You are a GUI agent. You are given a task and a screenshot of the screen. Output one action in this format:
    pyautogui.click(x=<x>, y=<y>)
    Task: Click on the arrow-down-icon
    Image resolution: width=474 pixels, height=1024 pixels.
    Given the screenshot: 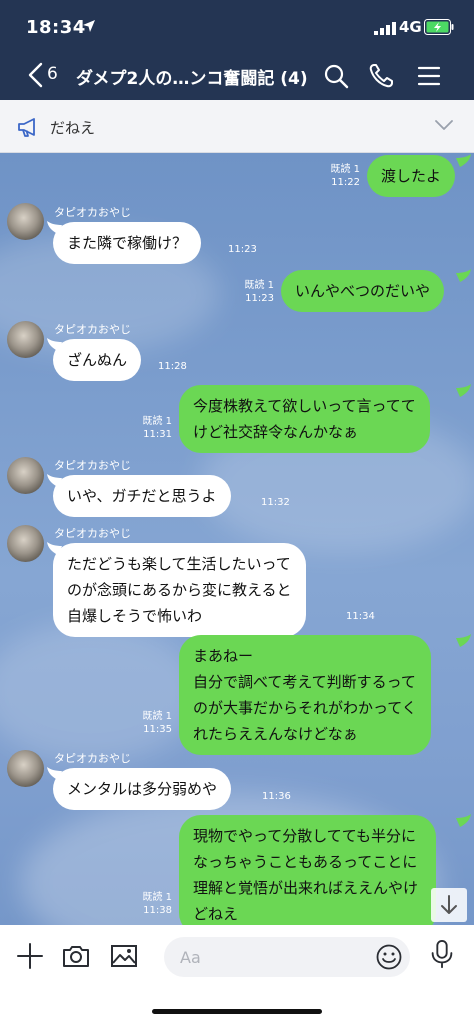 What is the action you would take?
    pyautogui.click(x=449, y=904)
    